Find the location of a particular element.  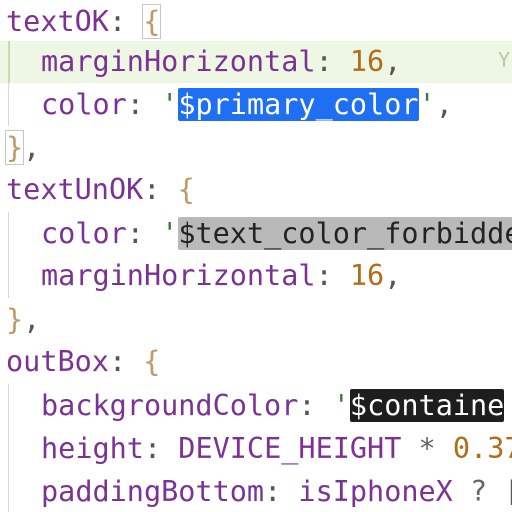

code-line: textUnOK: { is located at coordinates (97, 189).